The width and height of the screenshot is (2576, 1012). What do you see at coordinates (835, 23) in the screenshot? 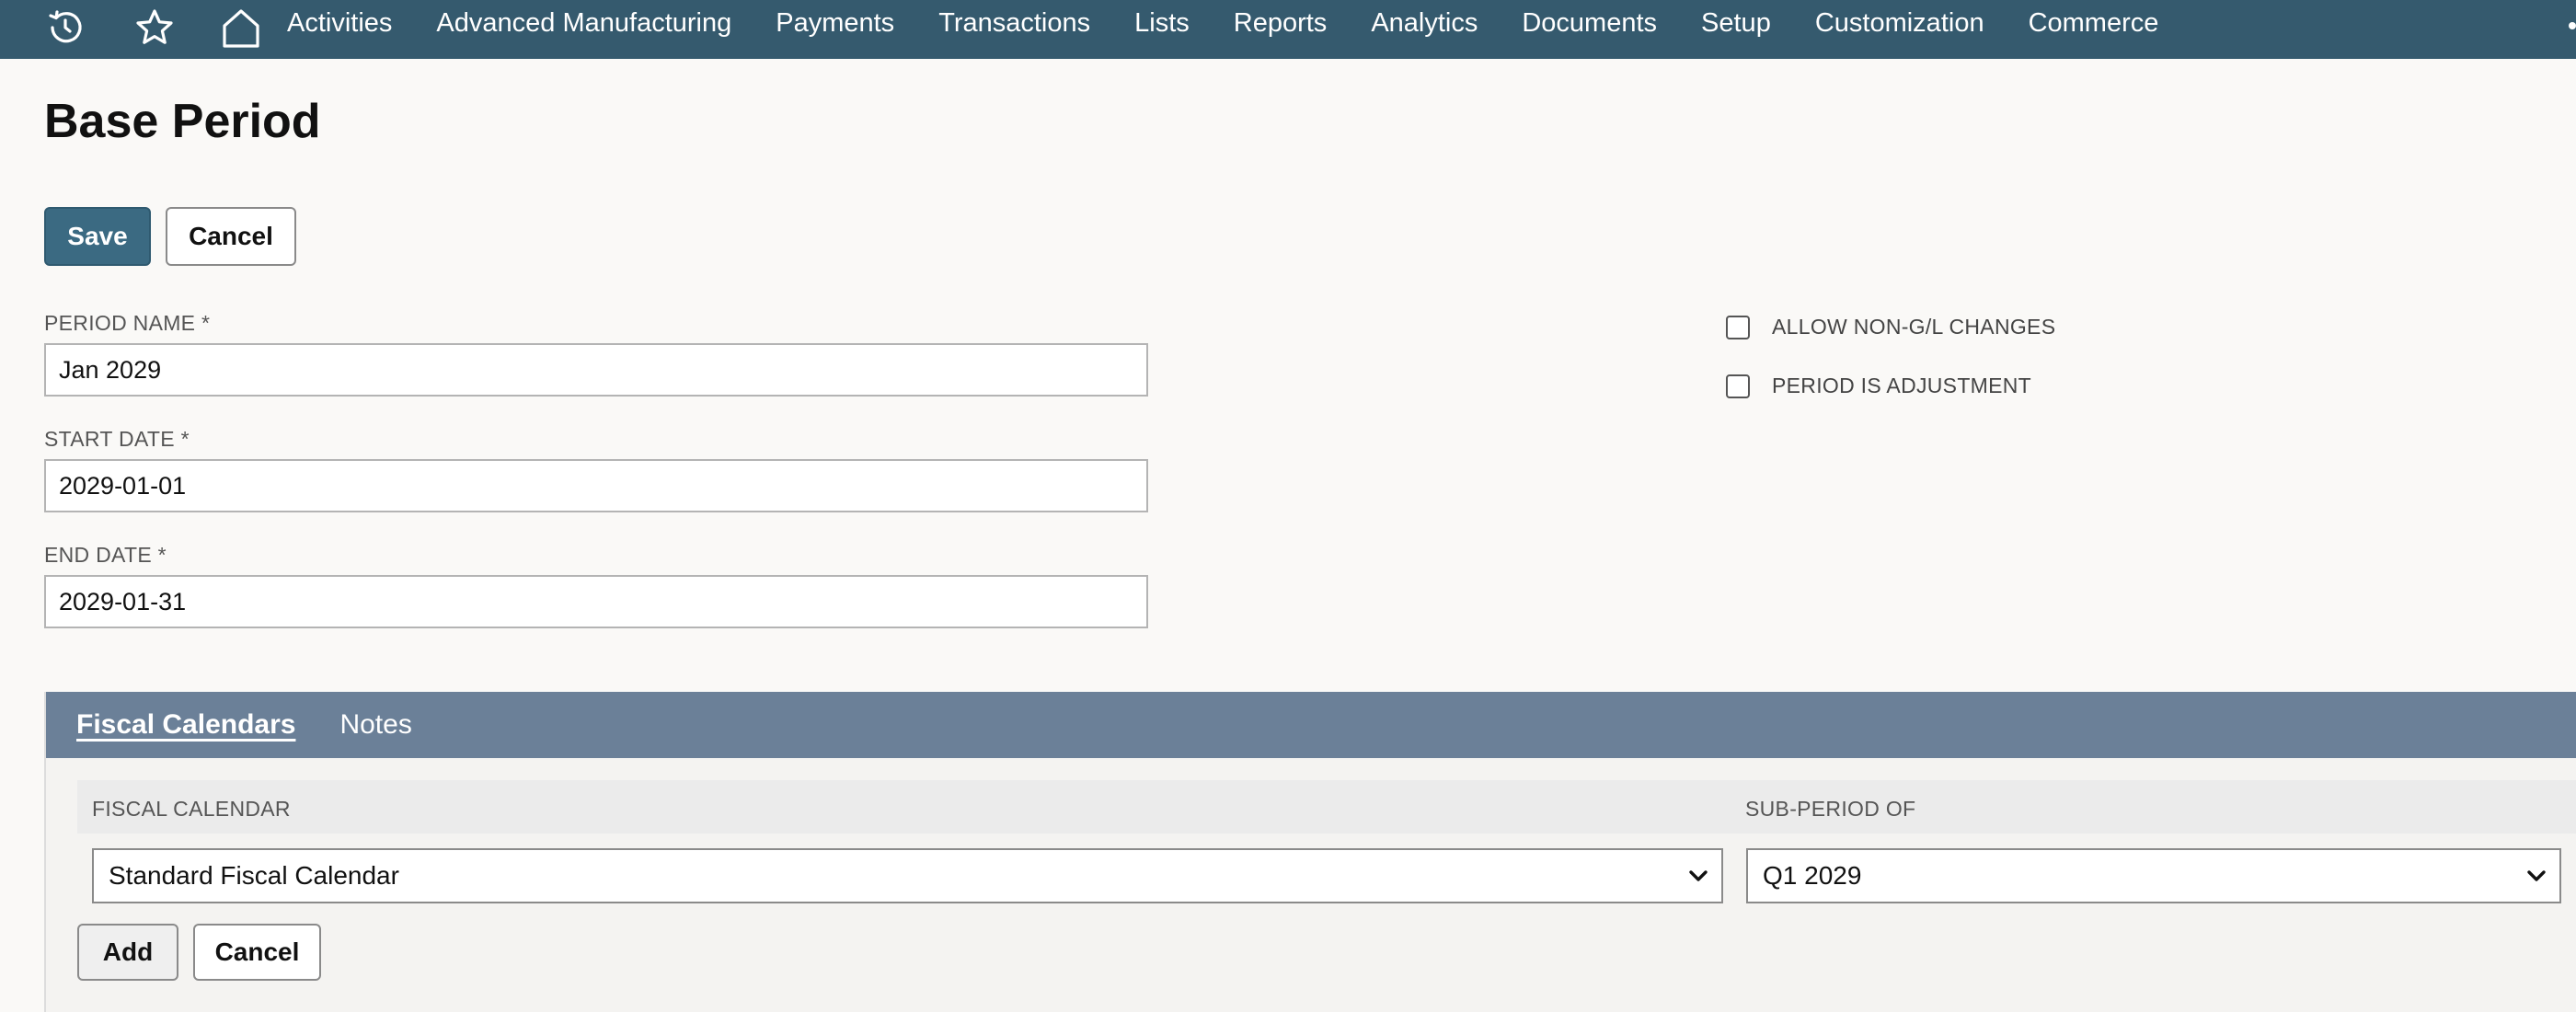
I see `nav-item-payments: Payments` at bounding box center [835, 23].